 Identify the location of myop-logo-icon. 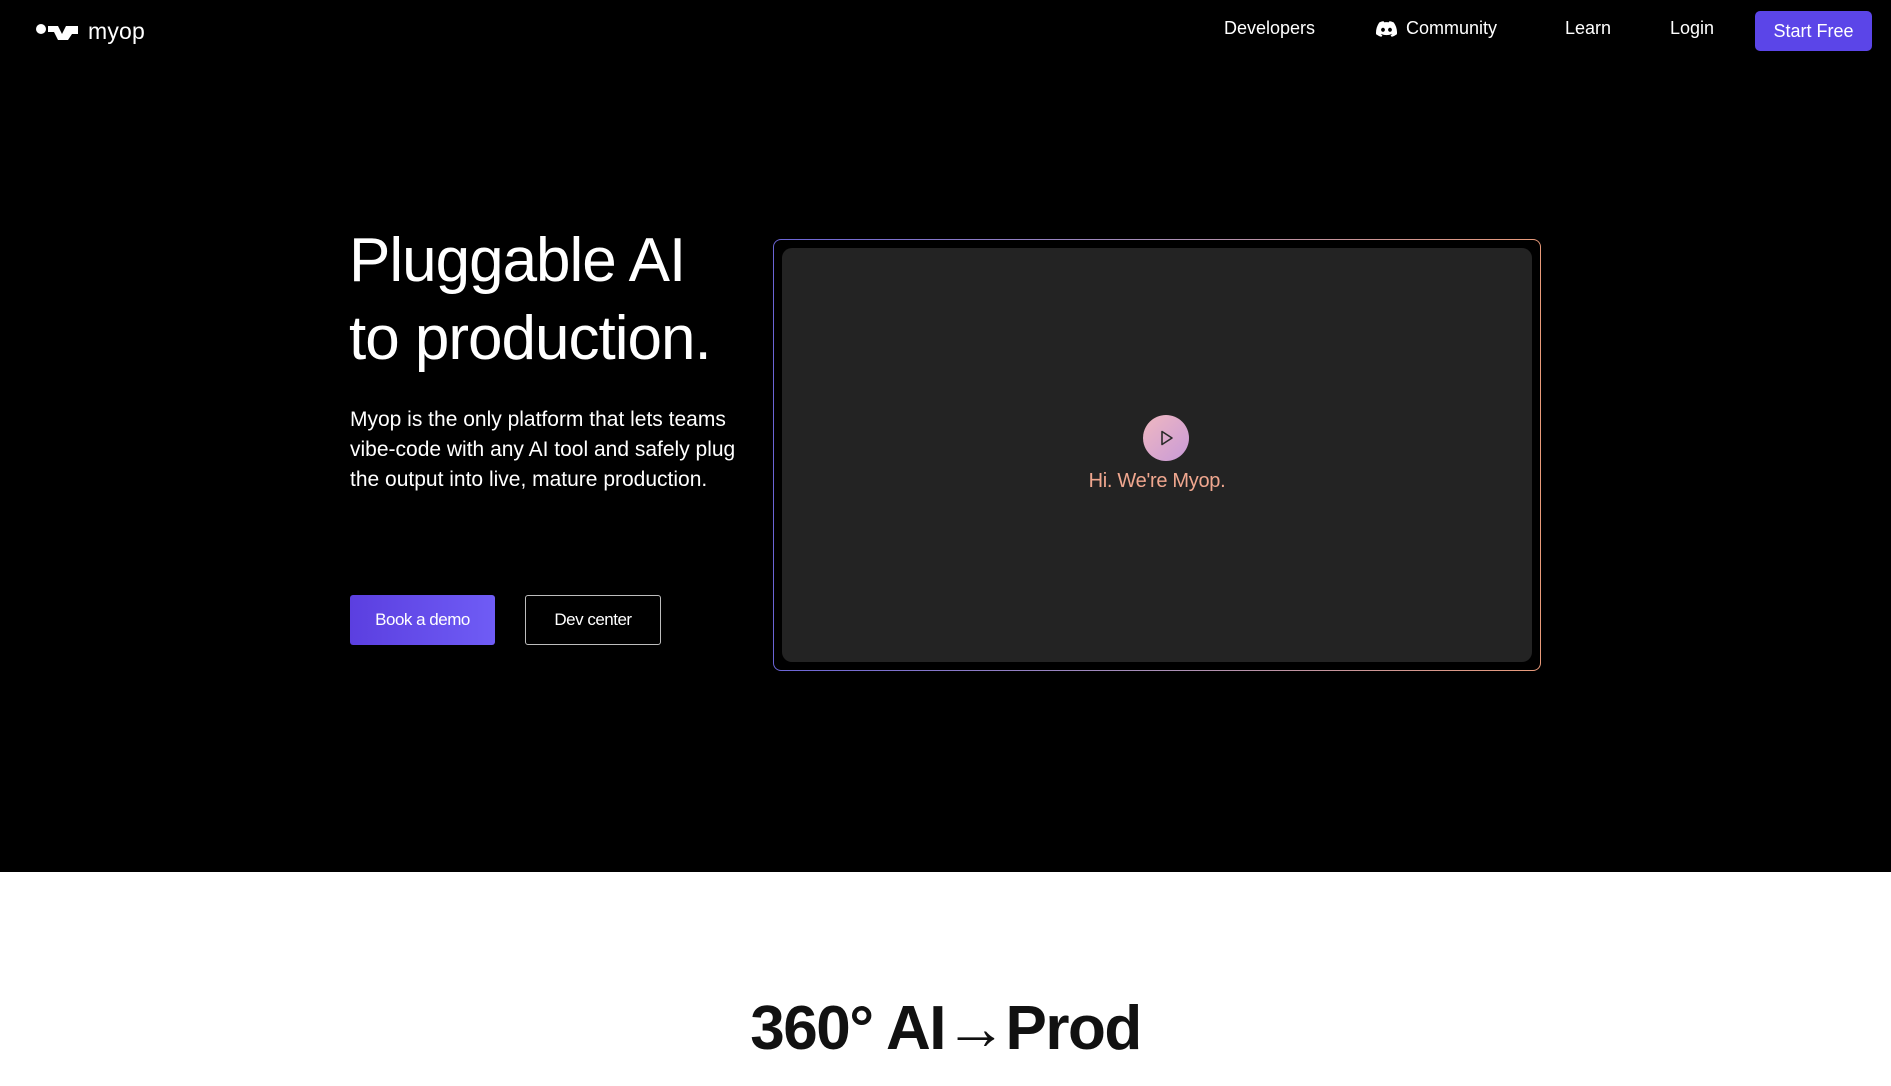
(57, 32).